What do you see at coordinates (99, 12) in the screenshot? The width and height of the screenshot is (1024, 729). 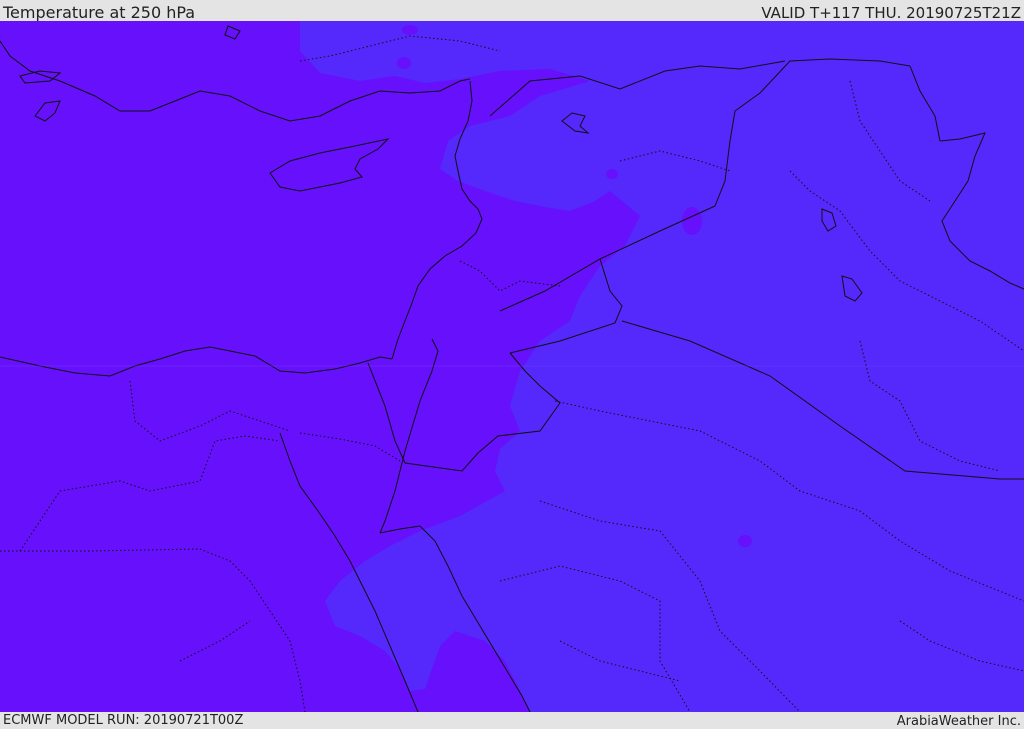 I see `map-title: Temperature at 250 hPa` at bounding box center [99, 12].